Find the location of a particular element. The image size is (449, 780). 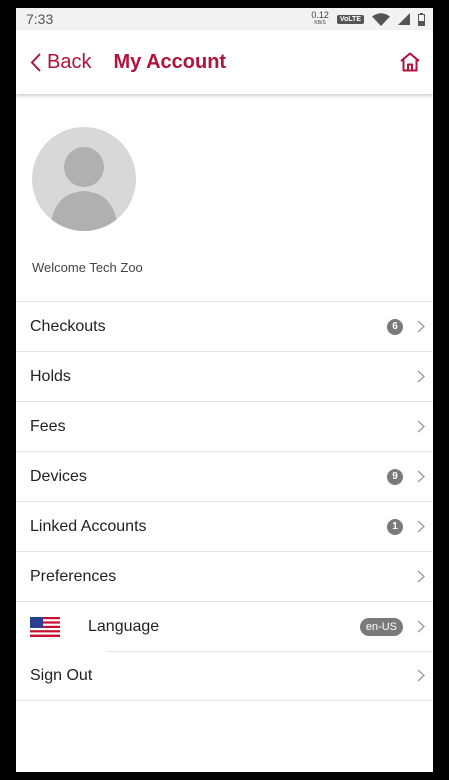

status-bar: 7:33 0.12 KB/S VoLTE is located at coordinates (224, 19).